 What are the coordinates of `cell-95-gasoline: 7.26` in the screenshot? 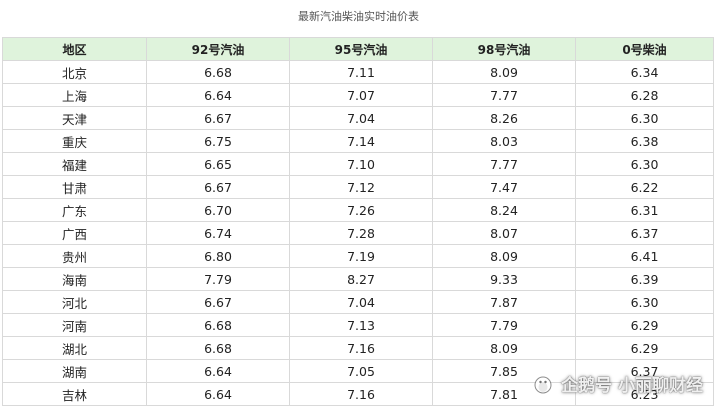 It's located at (361, 210).